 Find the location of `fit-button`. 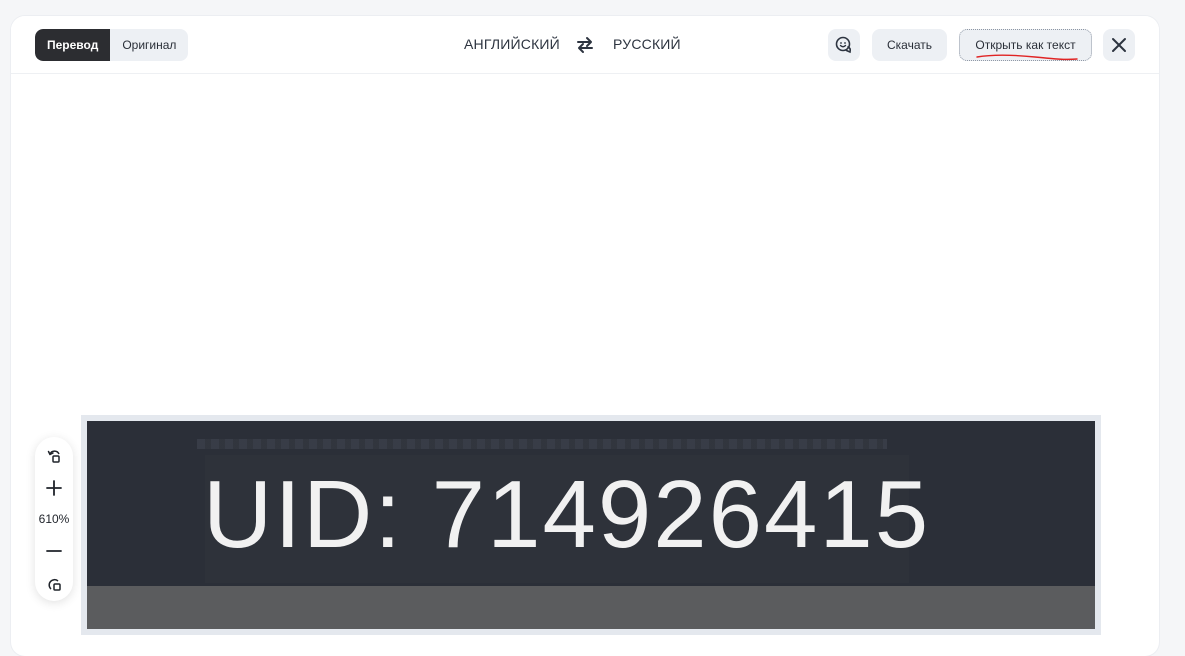

fit-button is located at coordinates (54, 584).